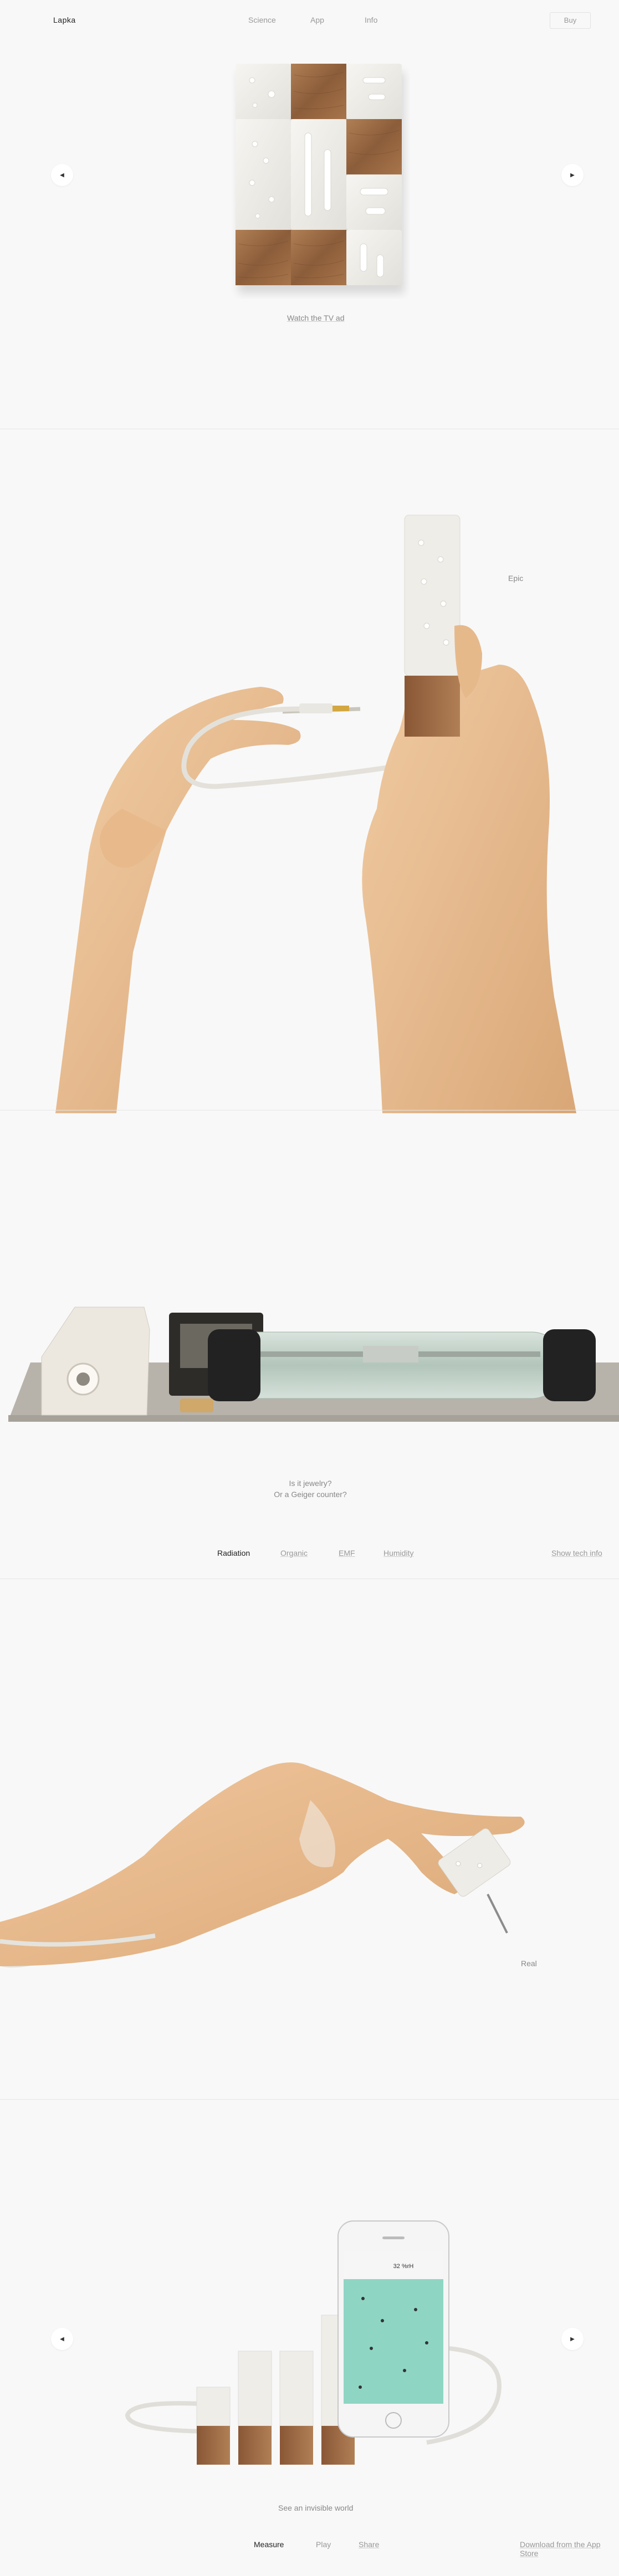  Describe the element at coordinates (294, 1553) in the screenshot. I see `tab-organic: Organic` at that location.